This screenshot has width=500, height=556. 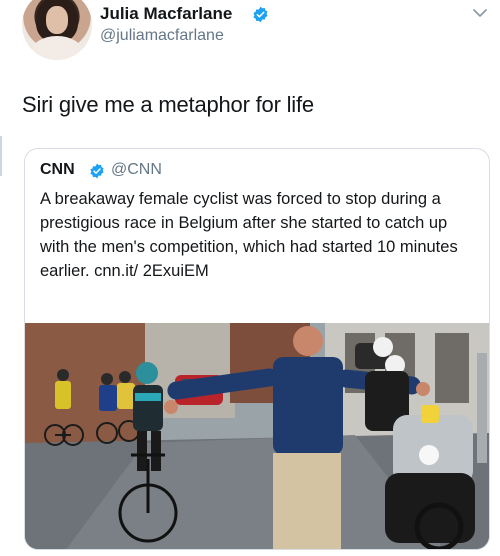 What do you see at coordinates (250, 35) in the screenshot?
I see `tweet-header: Julia Macfarlane @juliamacfarlane` at bounding box center [250, 35].